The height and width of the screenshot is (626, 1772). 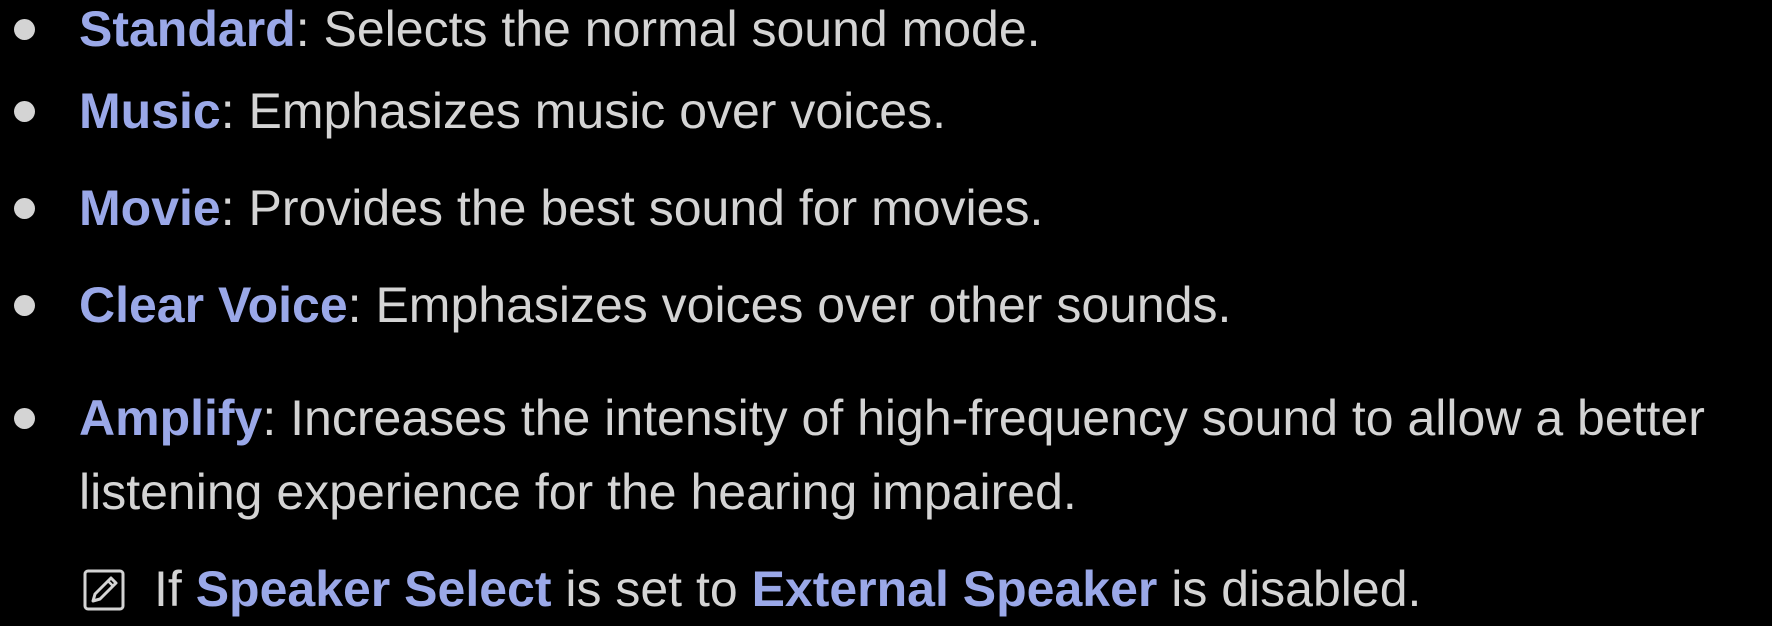 What do you see at coordinates (803, 305) in the screenshot?
I see `description-clear-voice: Emphasizes voices over other sounds.` at bounding box center [803, 305].